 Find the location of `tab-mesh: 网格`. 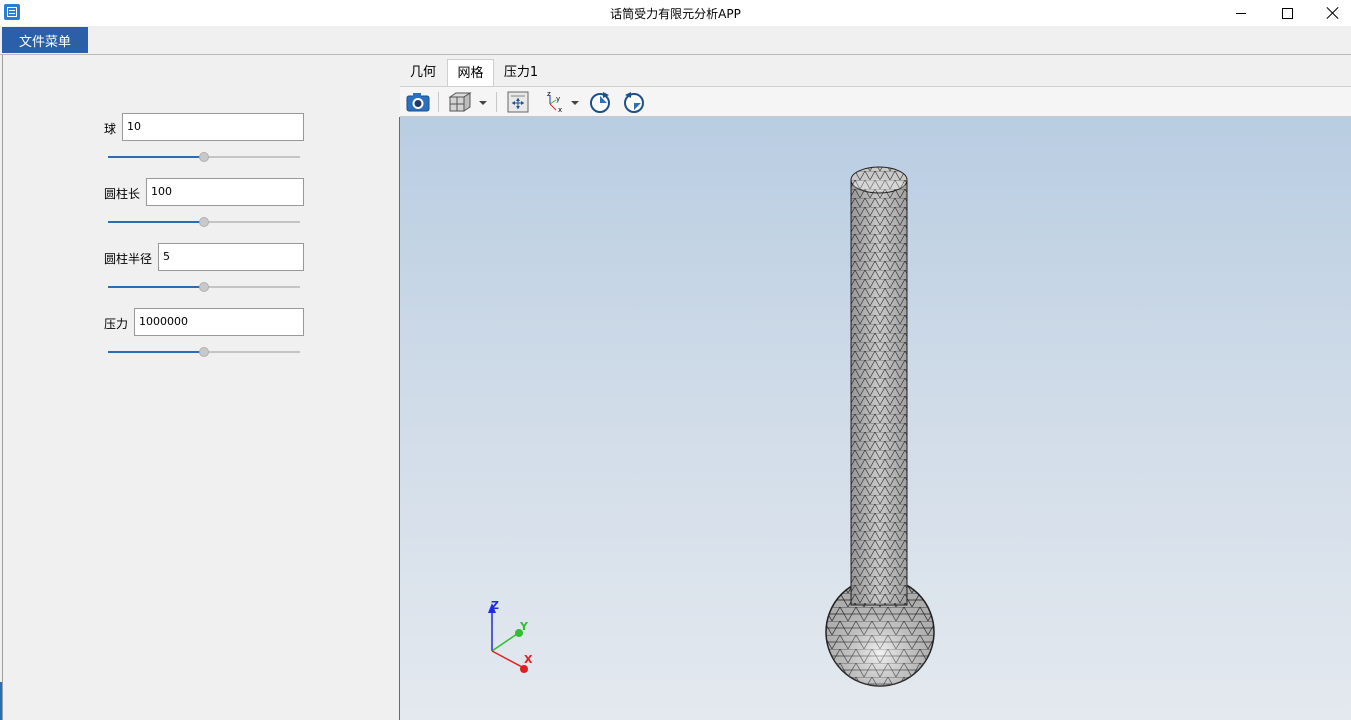

tab-mesh: 网格 is located at coordinates (470, 72).